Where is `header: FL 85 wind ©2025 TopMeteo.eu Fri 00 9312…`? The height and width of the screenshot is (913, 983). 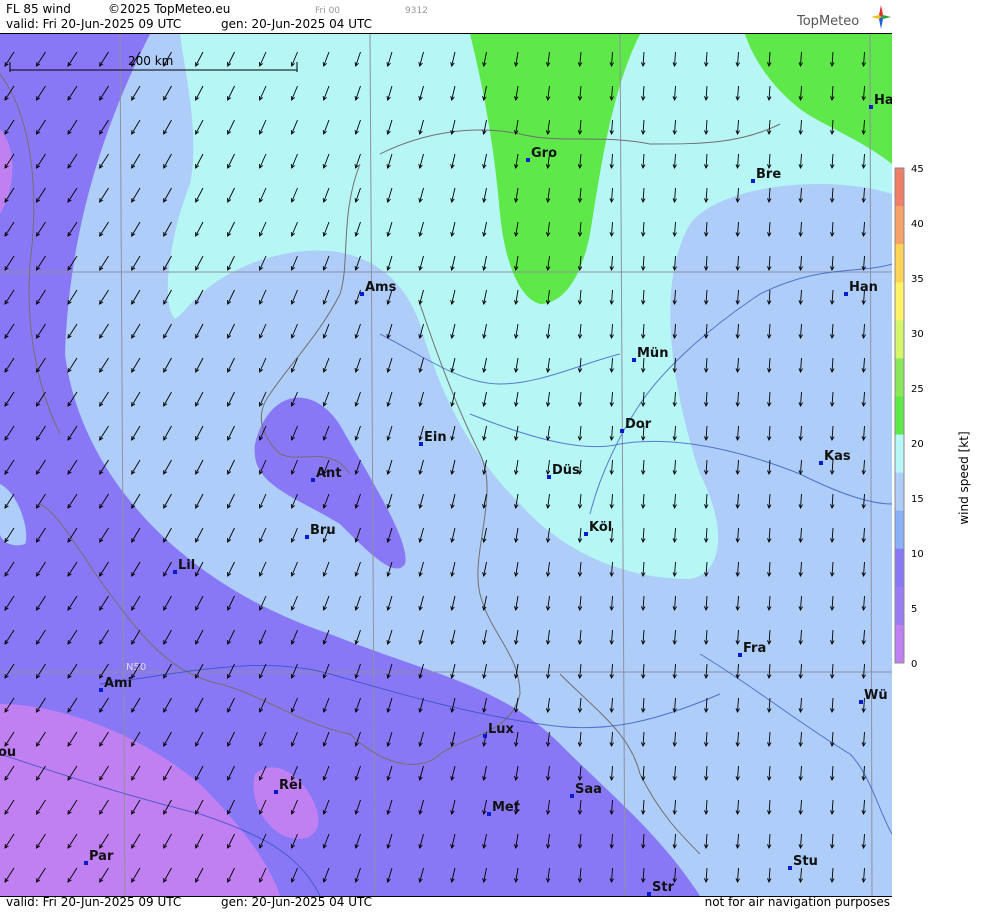
header: FL 85 wind ©2025 TopMeteo.eu Fri 00 9312… is located at coordinates (446, 16).